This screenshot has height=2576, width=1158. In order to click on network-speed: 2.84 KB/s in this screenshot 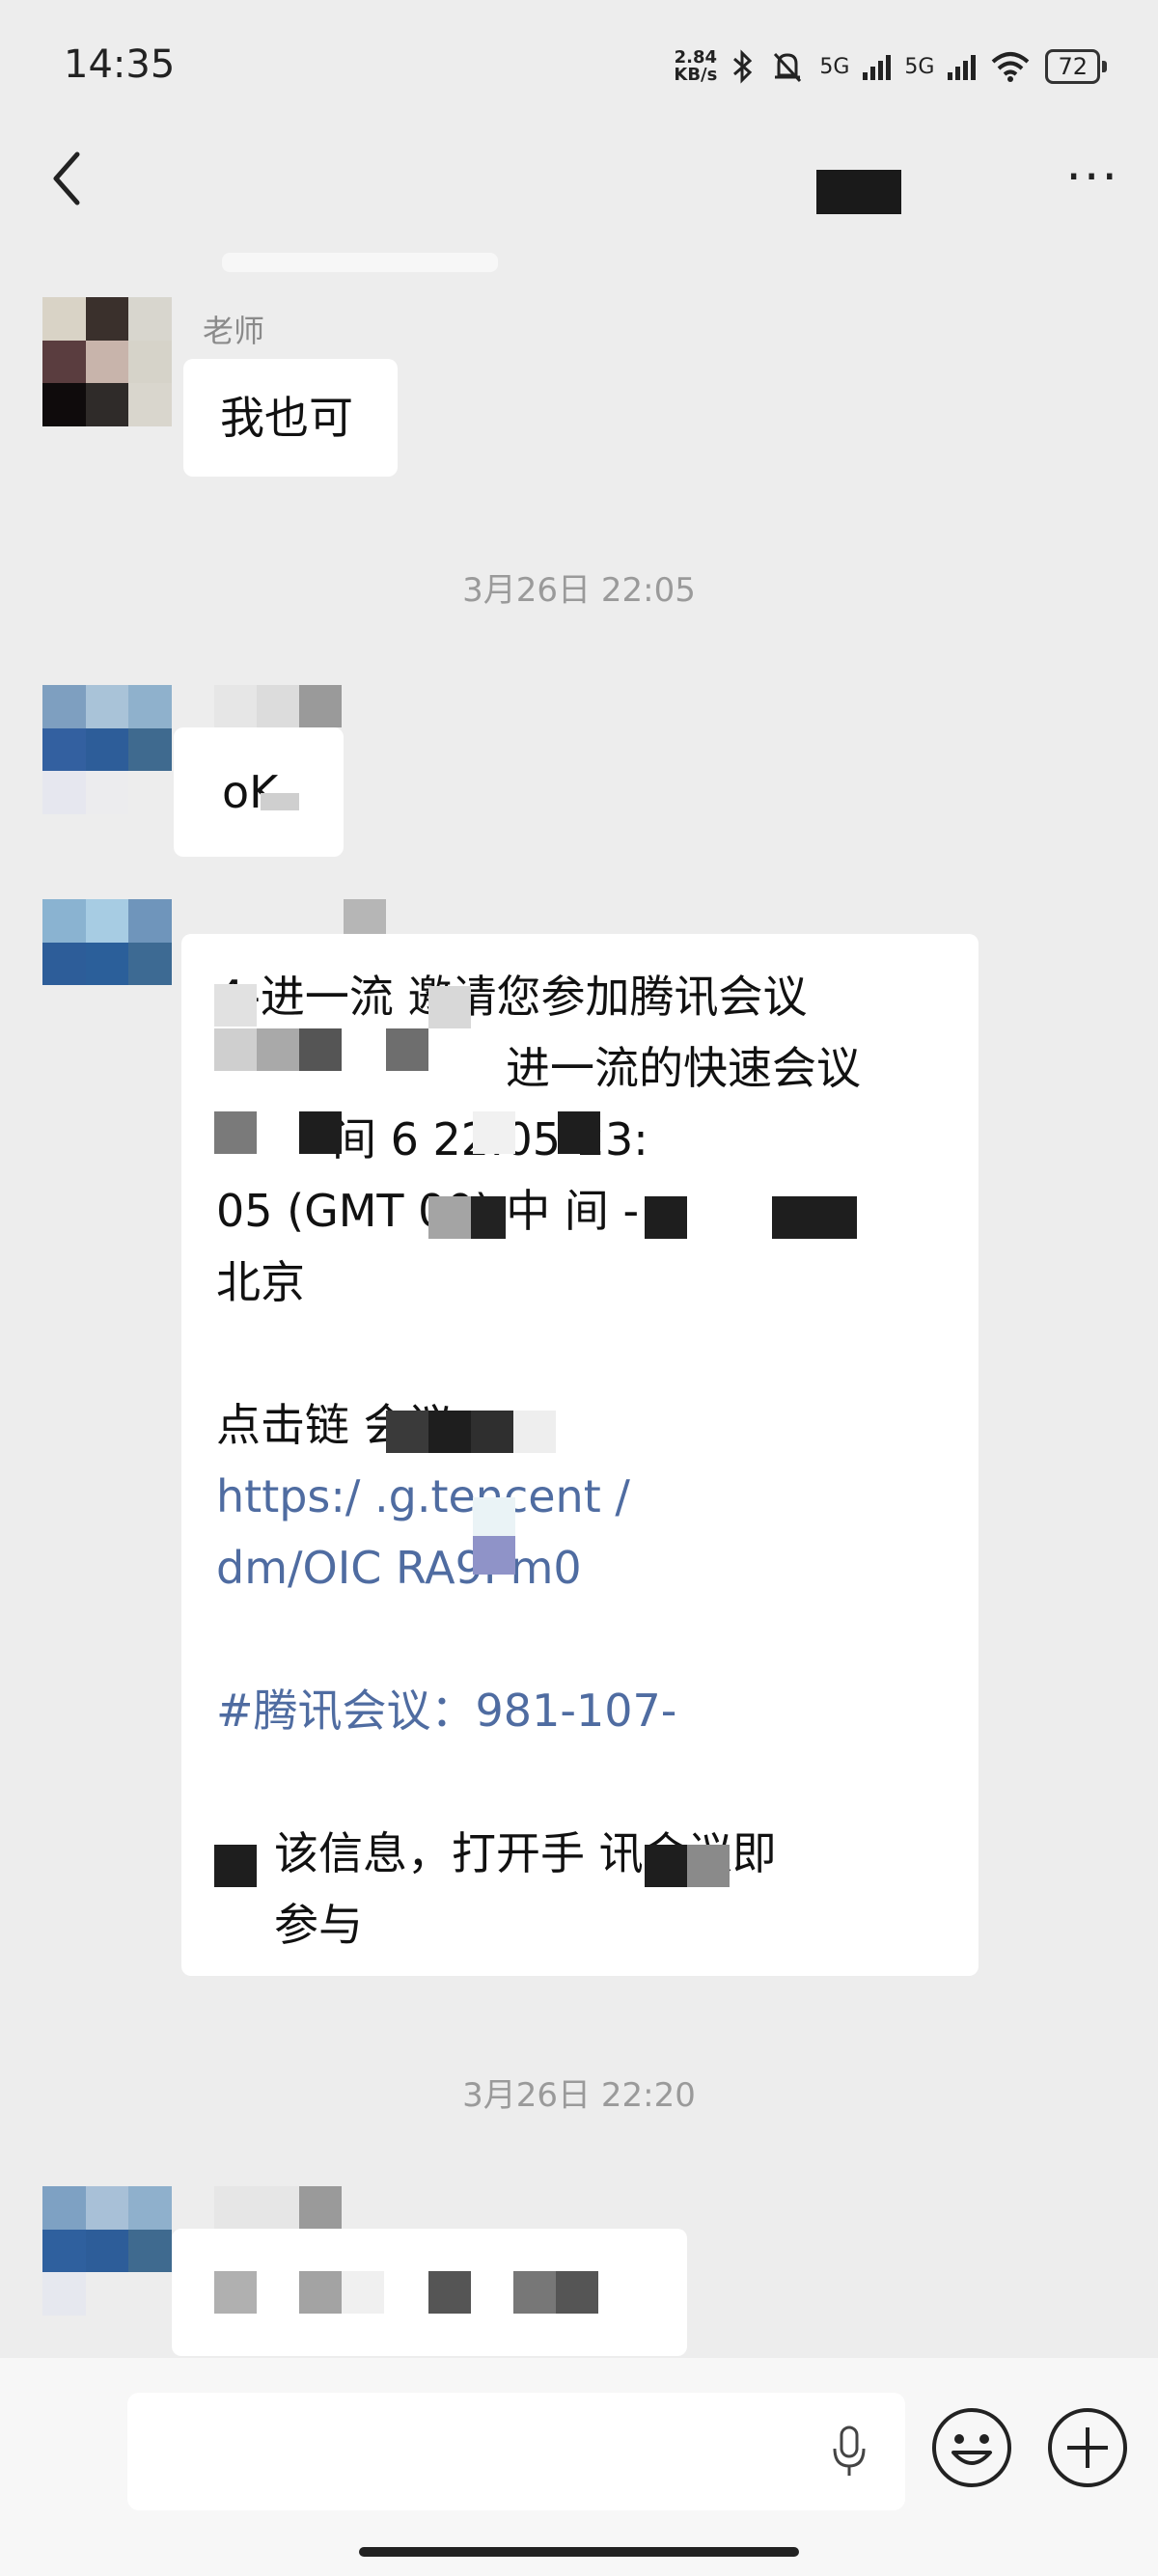, I will do `click(695, 66)`.